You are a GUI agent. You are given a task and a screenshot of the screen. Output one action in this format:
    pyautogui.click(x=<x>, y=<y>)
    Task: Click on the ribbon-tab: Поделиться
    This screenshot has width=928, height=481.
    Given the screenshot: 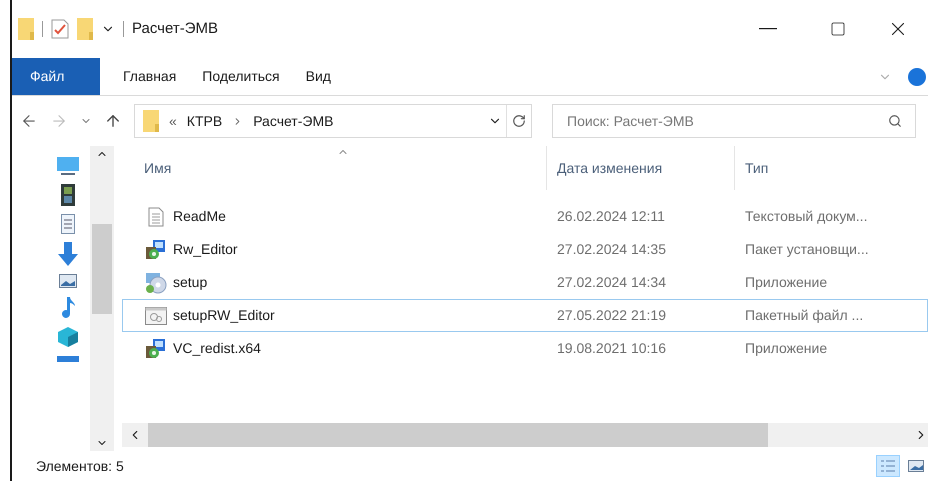 What is the action you would take?
    pyautogui.click(x=241, y=76)
    